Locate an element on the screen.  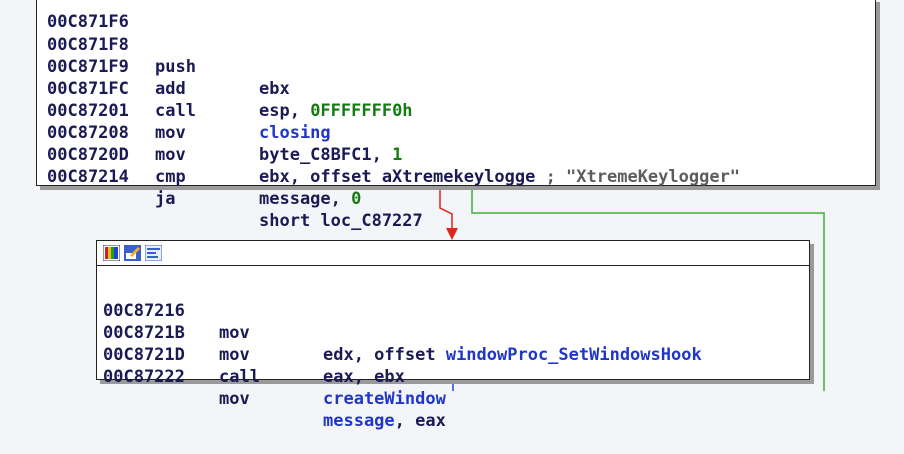
address: 00C87222 is located at coordinates (144, 377).